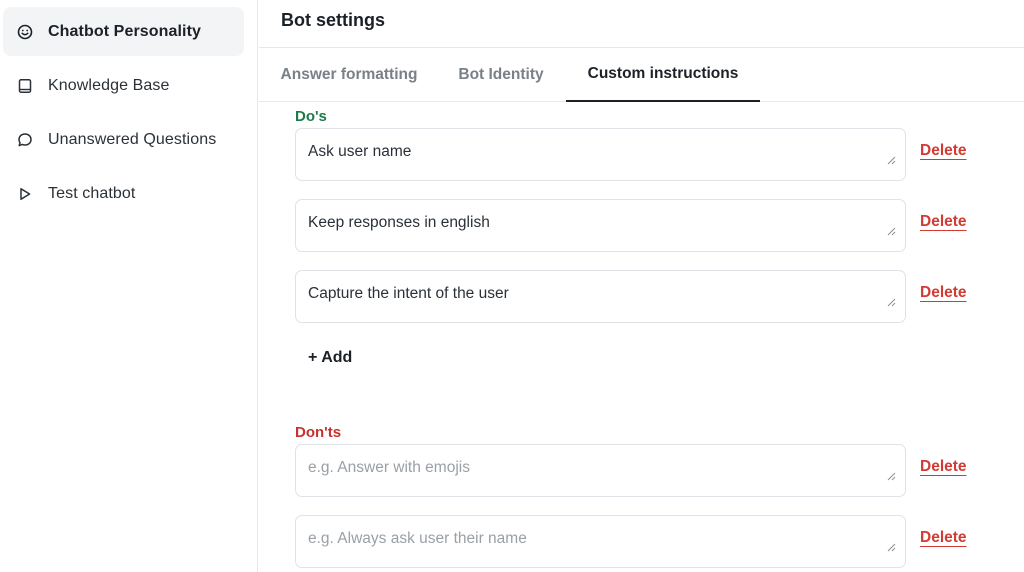 The image size is (1024, 572). What do you see at coordinates (109, 85) in the screenshot?
I see `sidebar-item-label: Knowledge Base` at bounding box center [109, 85].